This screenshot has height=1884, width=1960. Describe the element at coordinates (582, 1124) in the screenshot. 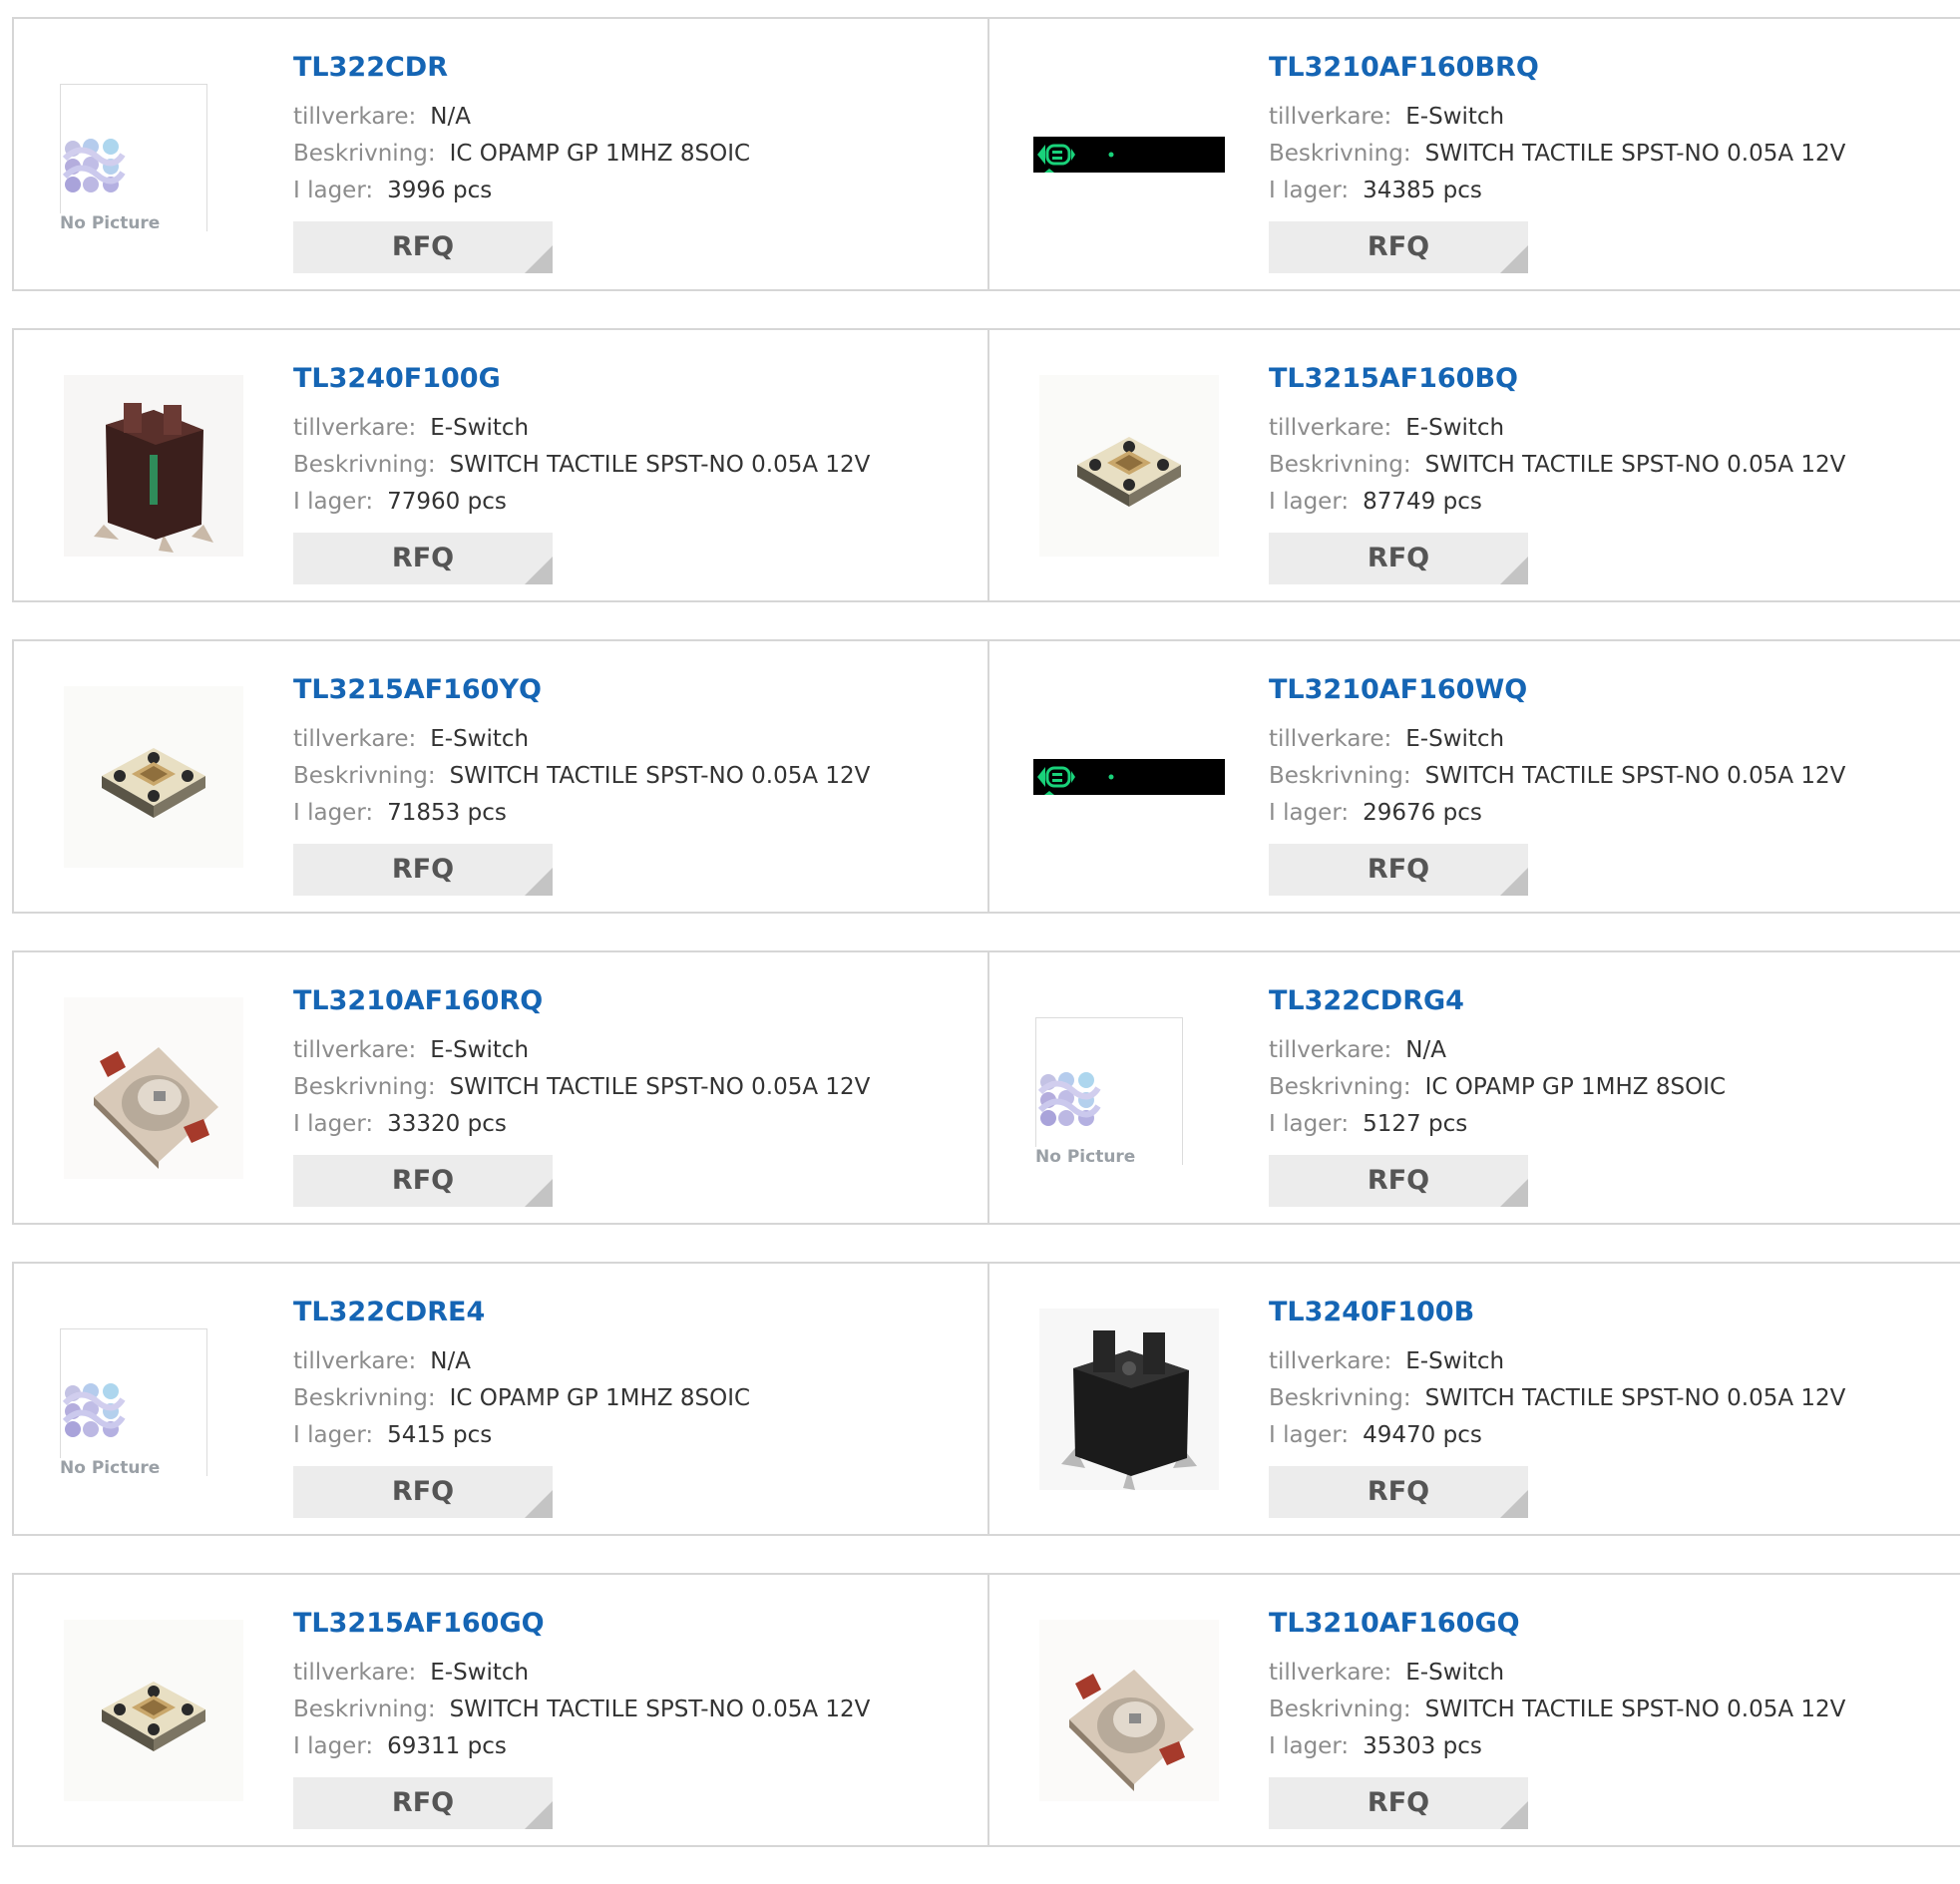

I see `stock-row: I lager: 33320 pcs` at that location.